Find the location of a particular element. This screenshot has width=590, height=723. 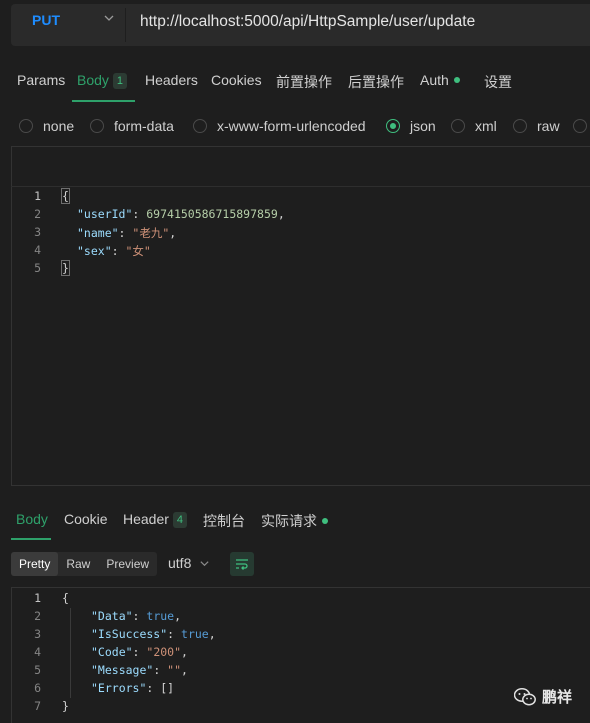

radio-form-data: form-data is located at coordinates (132, 126).